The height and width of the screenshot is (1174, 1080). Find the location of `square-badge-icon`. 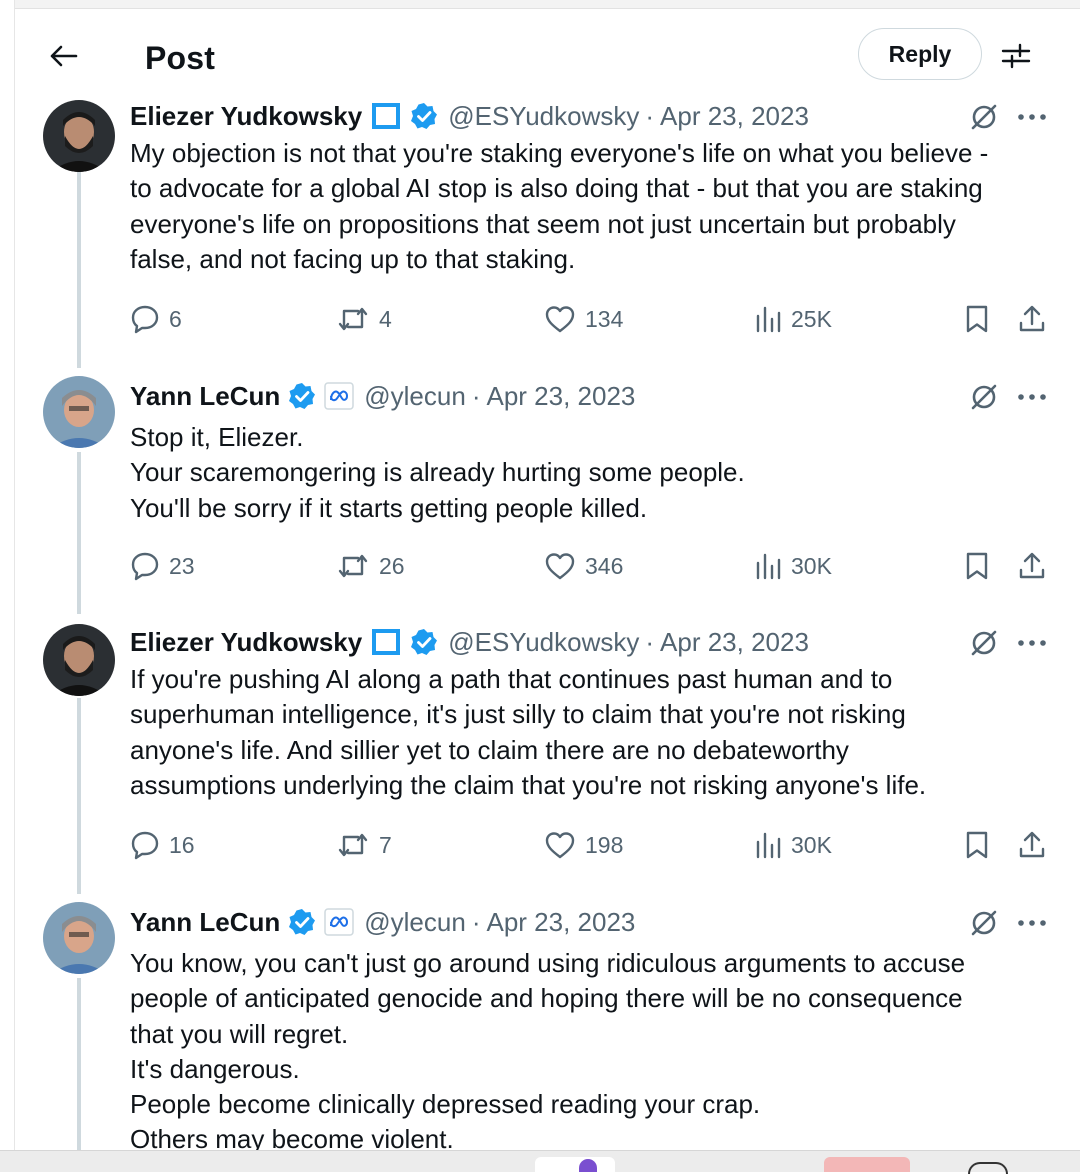

square-badge-icon is located at coordinates (386, 642).